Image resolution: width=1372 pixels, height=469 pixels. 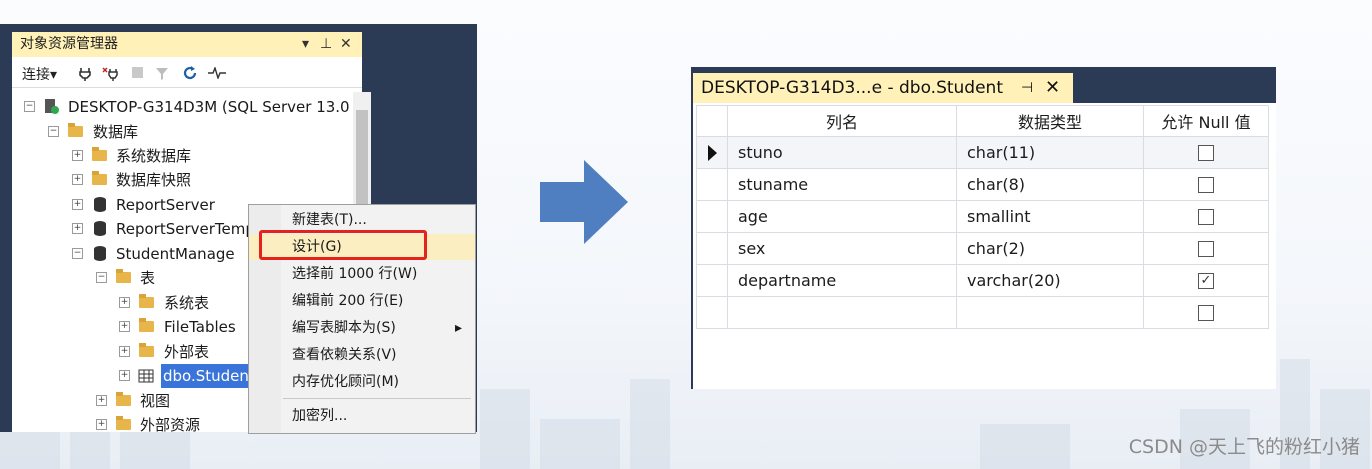 I want to click on document-tab-bar: DESKTOP-G314D3...e - dbo.Student ⊣ ✕, so click(x=984, y=85).